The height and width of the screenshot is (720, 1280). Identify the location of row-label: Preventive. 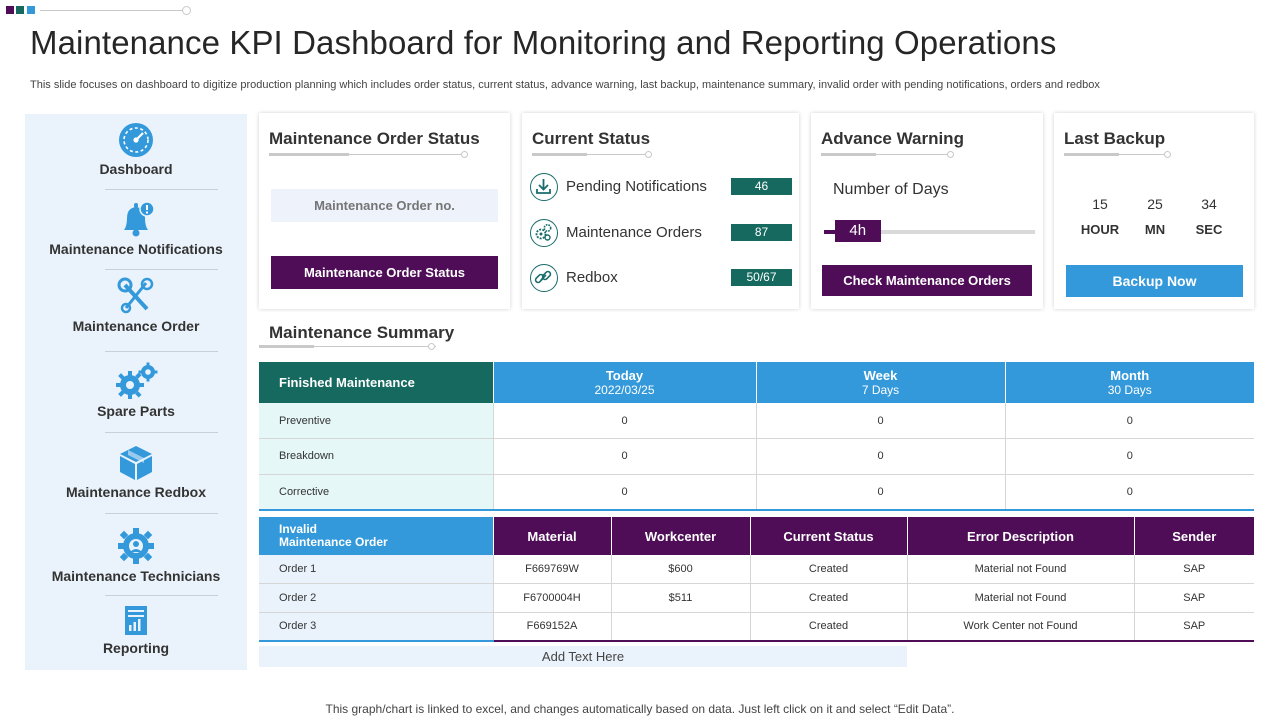
(376, 421).